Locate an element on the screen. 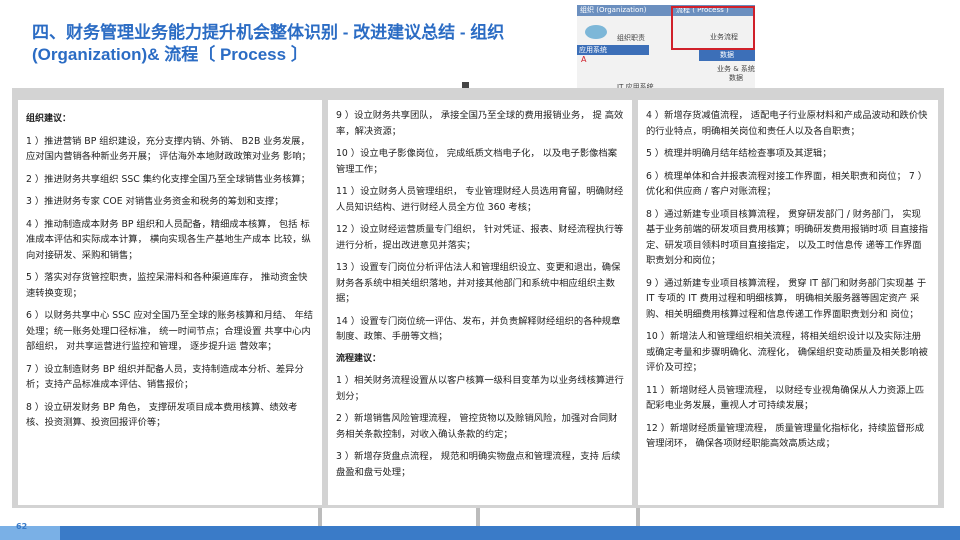 This screenshot has height=540, width=960. thumb-org-header: 组织 (Organization) is located at coordinates (625, 10).